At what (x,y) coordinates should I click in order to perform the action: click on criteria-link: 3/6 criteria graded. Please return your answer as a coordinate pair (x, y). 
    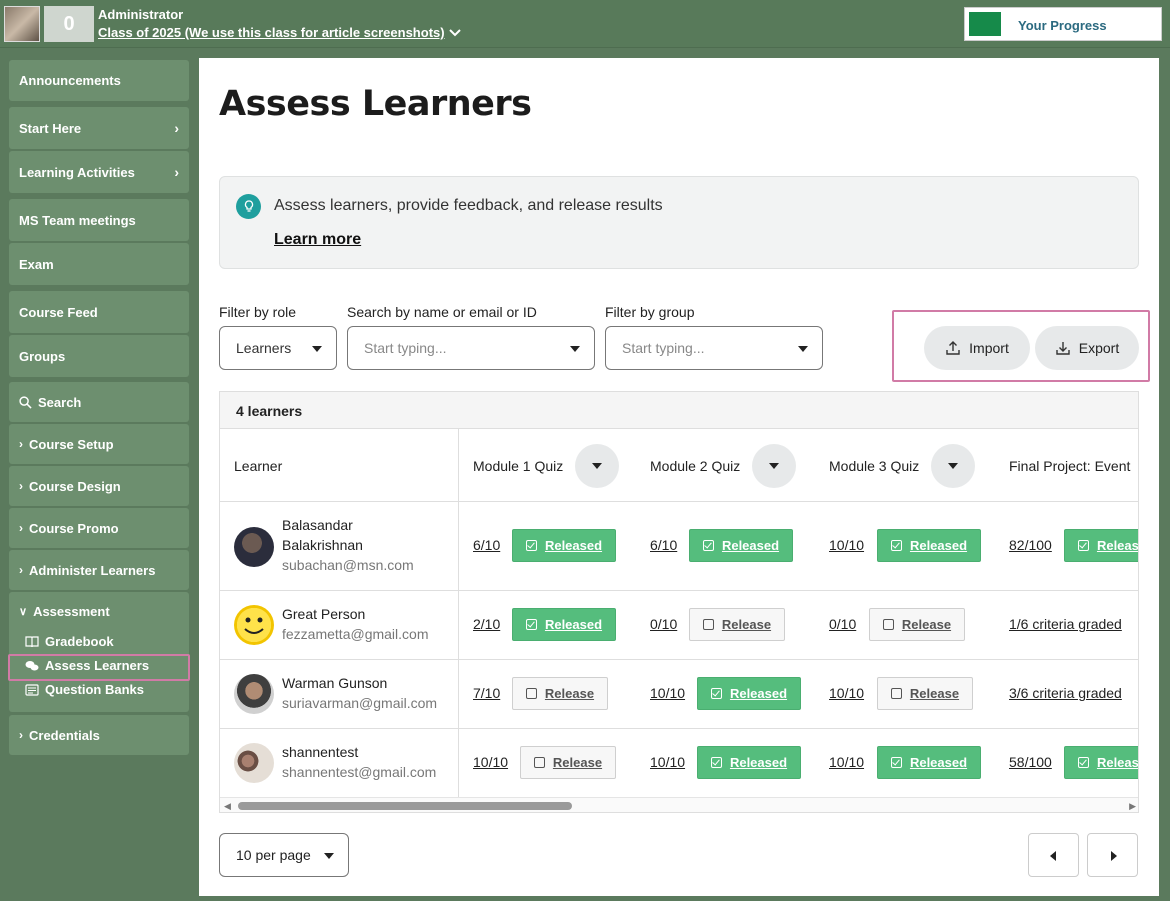
    Looking at the image, I should click on (1065, 693).